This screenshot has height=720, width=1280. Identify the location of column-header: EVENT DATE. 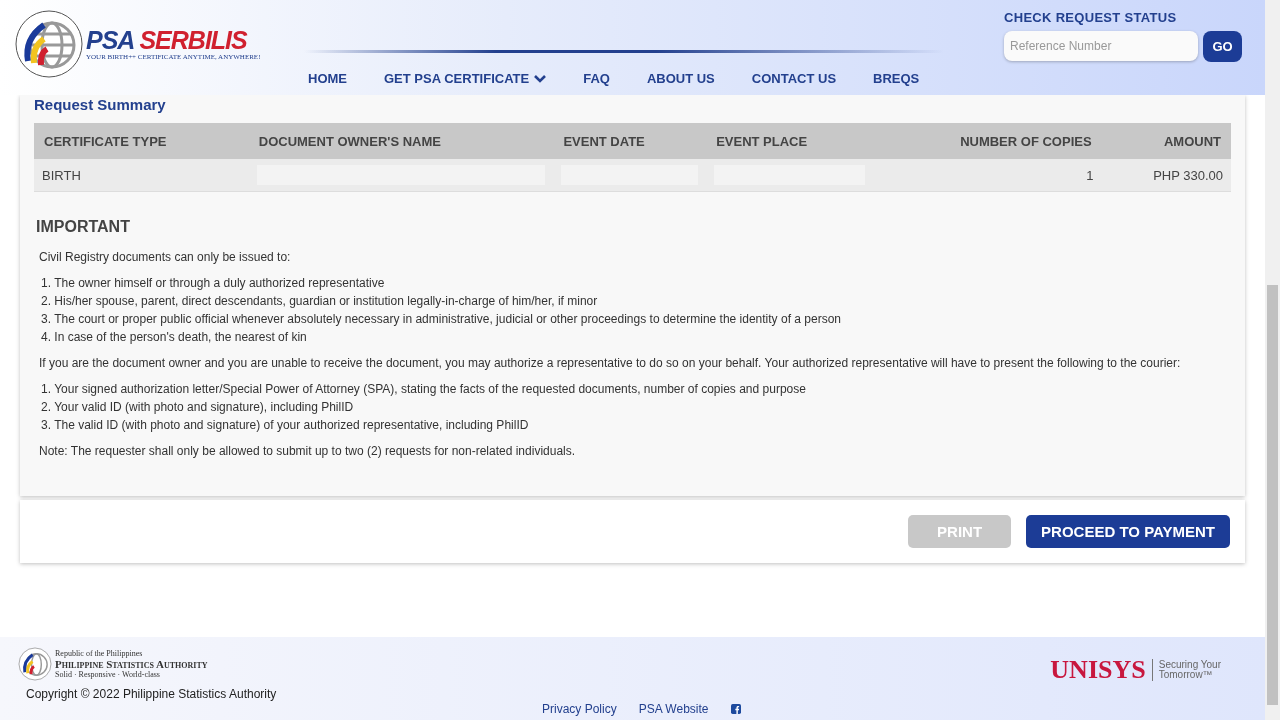
(630, 141).